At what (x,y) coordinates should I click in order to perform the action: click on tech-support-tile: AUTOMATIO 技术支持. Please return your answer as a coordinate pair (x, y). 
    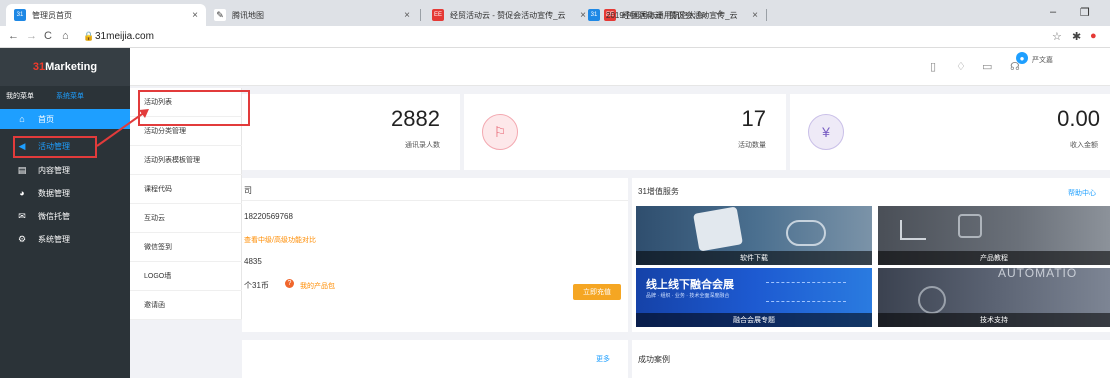
    Looking at the image, I should click on (994, 297).